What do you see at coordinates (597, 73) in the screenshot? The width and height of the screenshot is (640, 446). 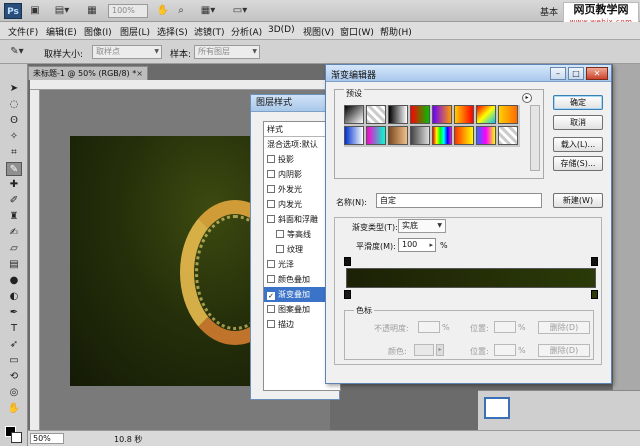 I see `close-icon: ✕` at bounding box center [597, 73].